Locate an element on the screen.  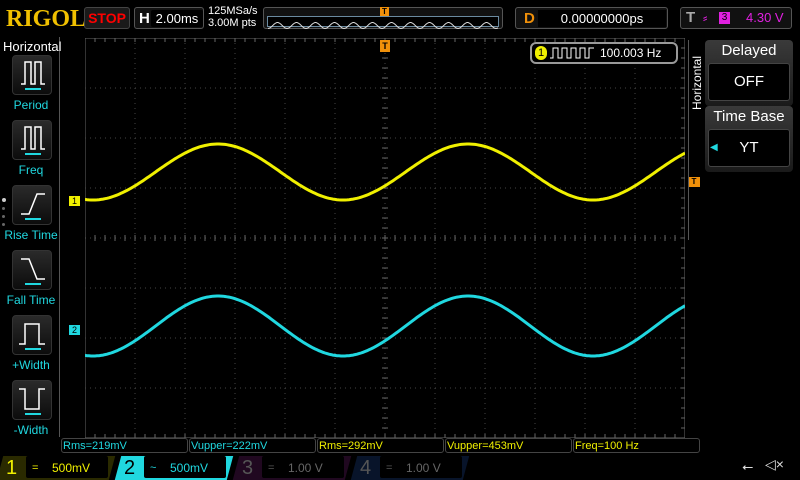
sample-rate: 125MSa/s is located at coordinates (233, 11).